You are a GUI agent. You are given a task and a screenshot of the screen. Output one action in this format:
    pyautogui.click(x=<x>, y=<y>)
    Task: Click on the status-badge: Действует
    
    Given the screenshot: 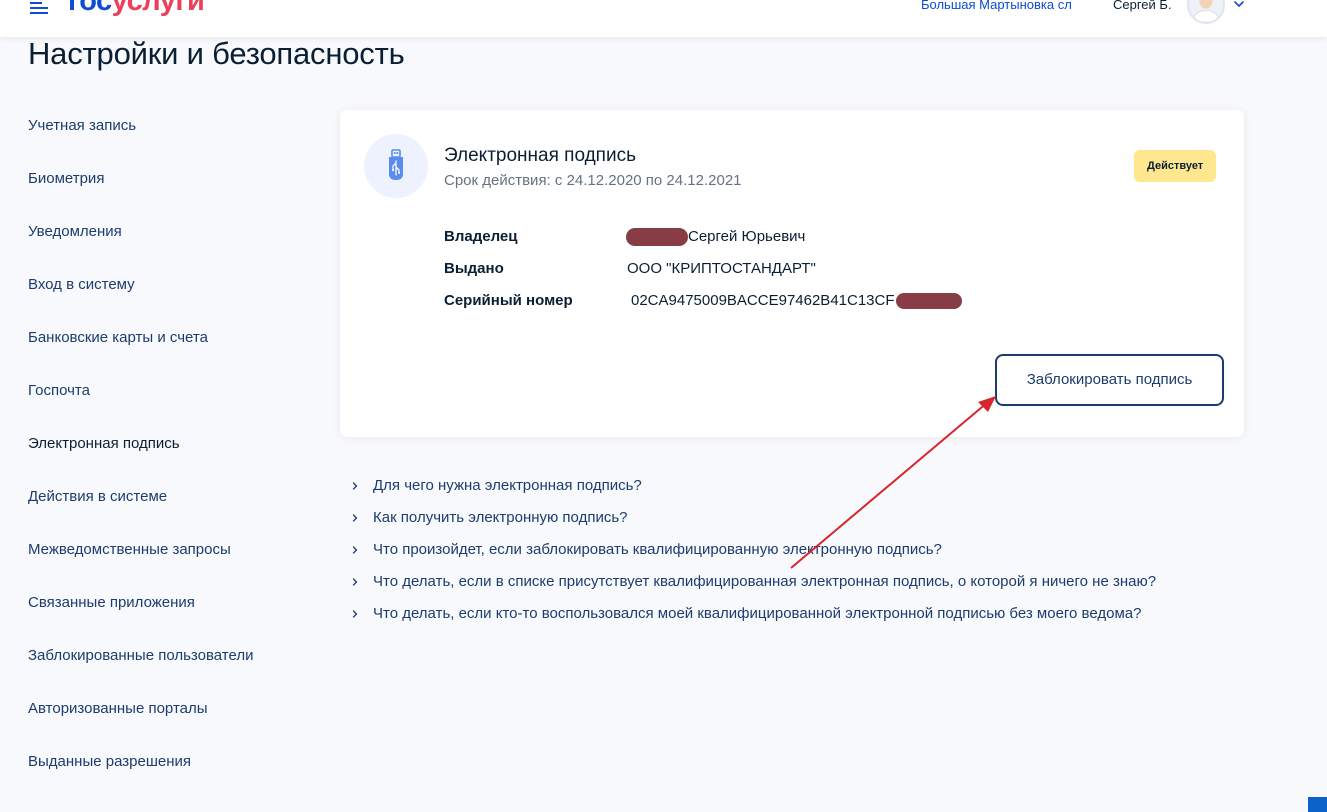 What is the action you would take?
    pyautogui.click(x=1175, y=166)
    